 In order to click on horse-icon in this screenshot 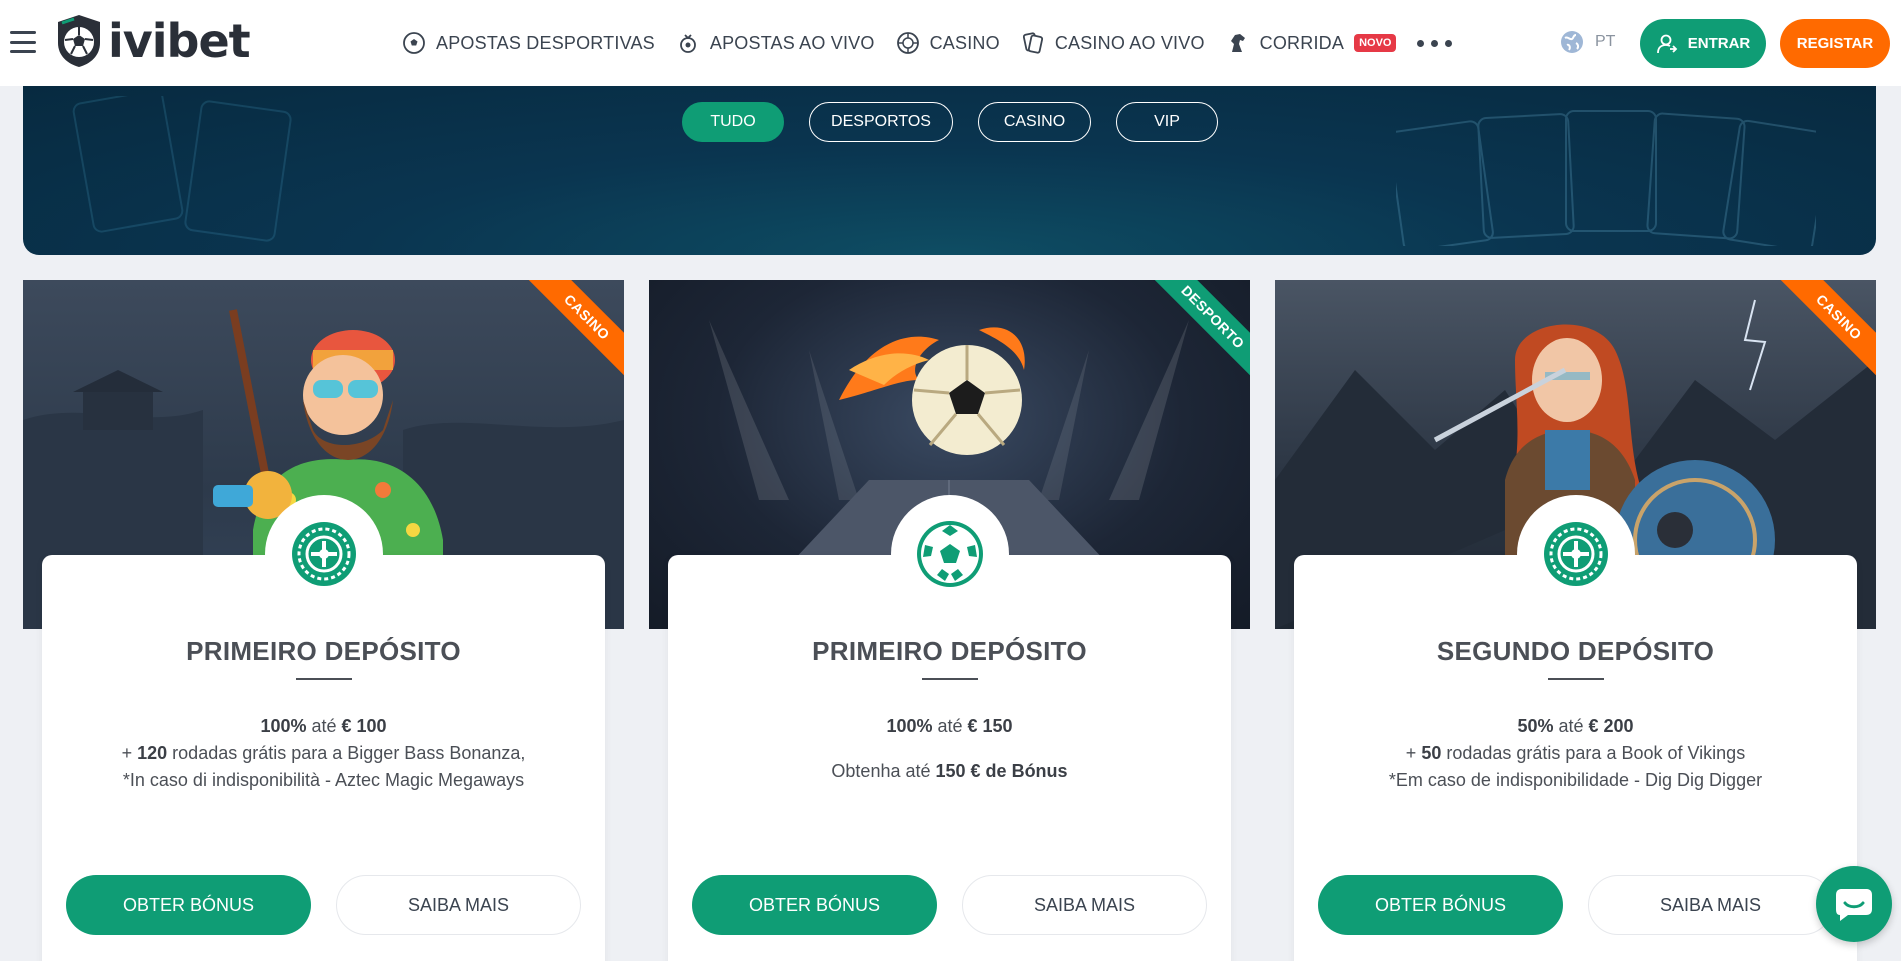, I will do `click(1237, 43)`.